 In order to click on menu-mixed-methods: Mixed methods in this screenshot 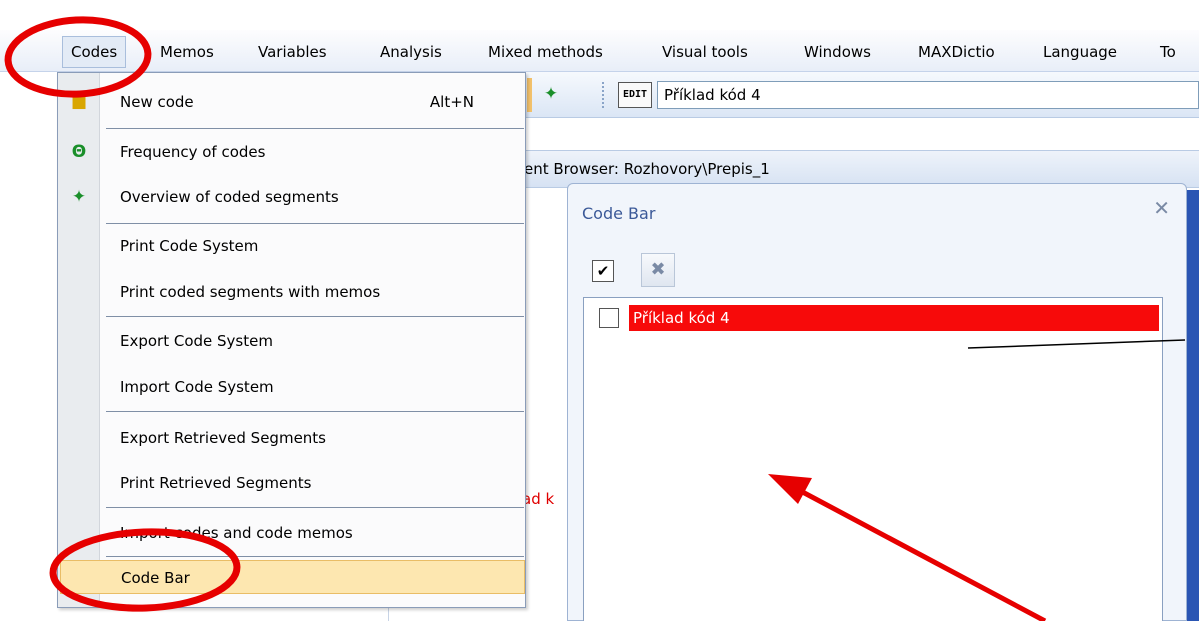, I will do `click(545, 52)`.